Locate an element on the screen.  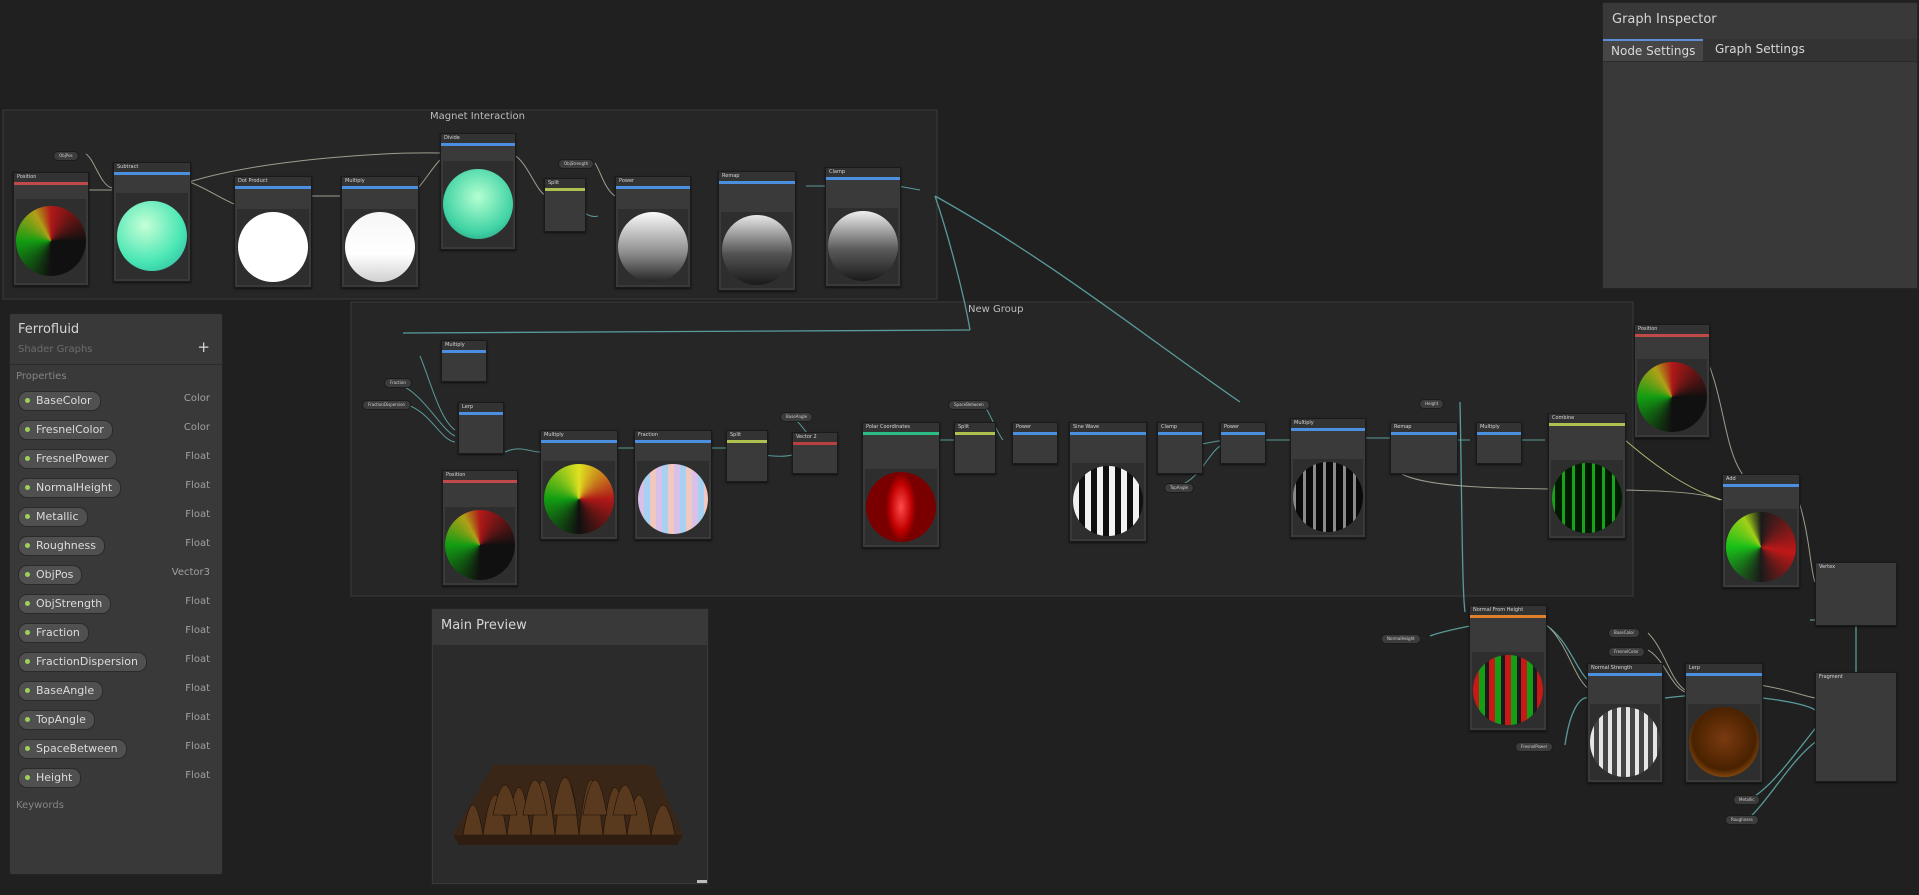
property-ref-top-angle: TopAngle is located at coordinates (1179, 488).